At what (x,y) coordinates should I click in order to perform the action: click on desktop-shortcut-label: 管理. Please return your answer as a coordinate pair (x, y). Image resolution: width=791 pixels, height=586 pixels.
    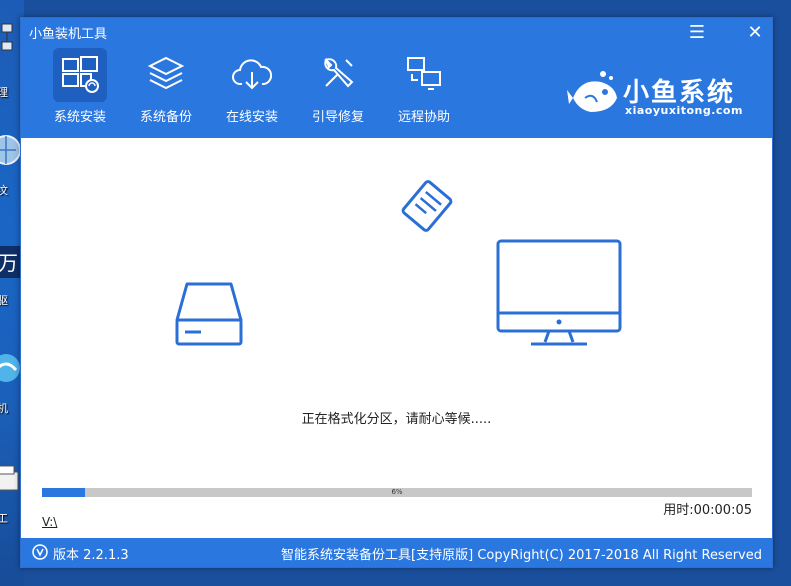
    Looking at the image, I should click on (4, 92).